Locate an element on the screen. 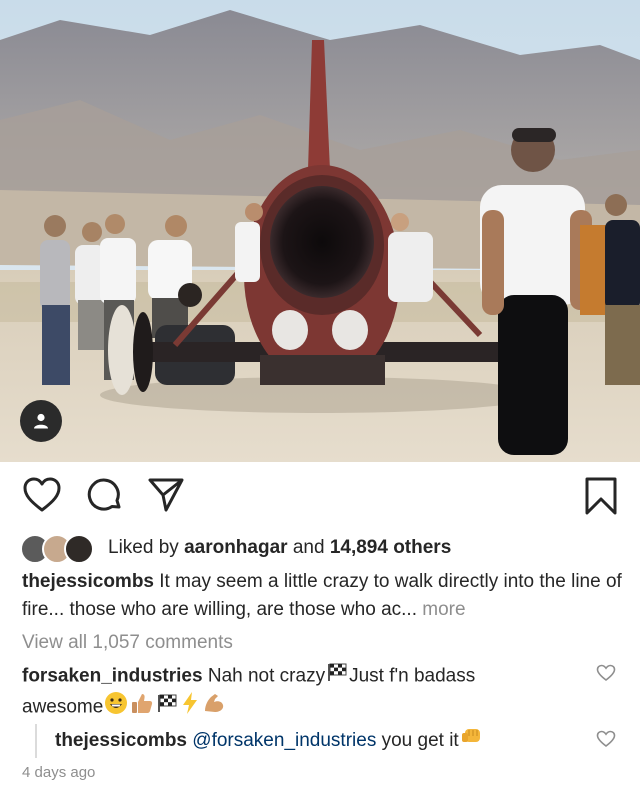 This screenshot has height=800, width=640. likes-count-link: 14,894 others is located at coordinates (390, 548).